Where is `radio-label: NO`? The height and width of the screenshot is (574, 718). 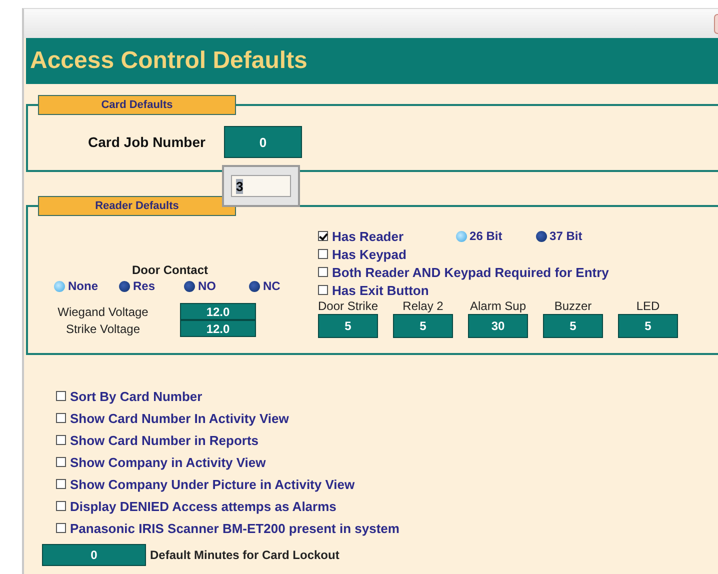 radio-label: NO is located at coordinates (207, 286).